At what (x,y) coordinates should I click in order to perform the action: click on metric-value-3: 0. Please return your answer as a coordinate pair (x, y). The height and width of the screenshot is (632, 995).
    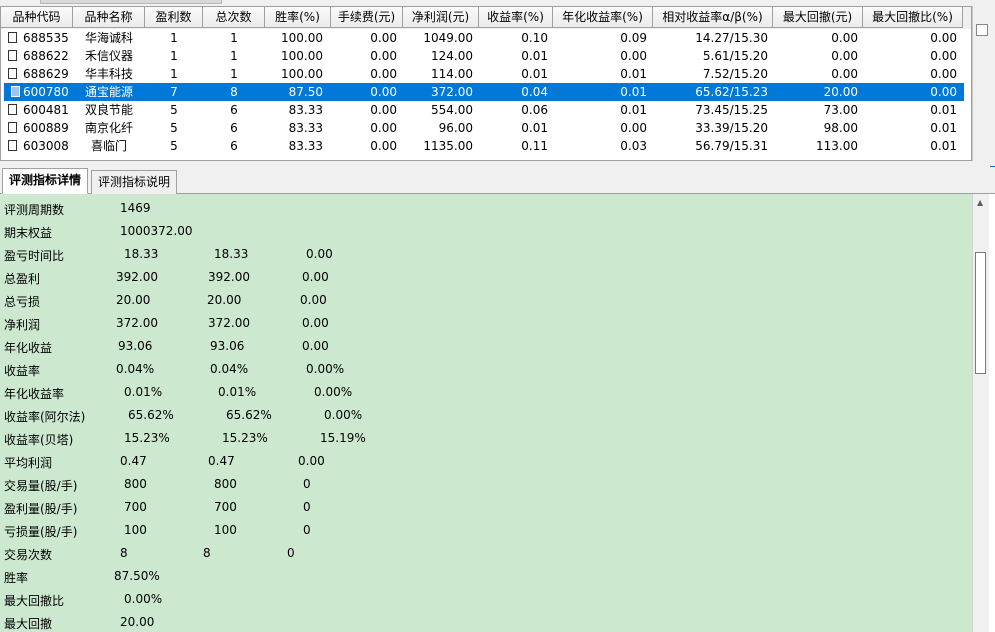
    Looking at the image, I should click on (307, 484).